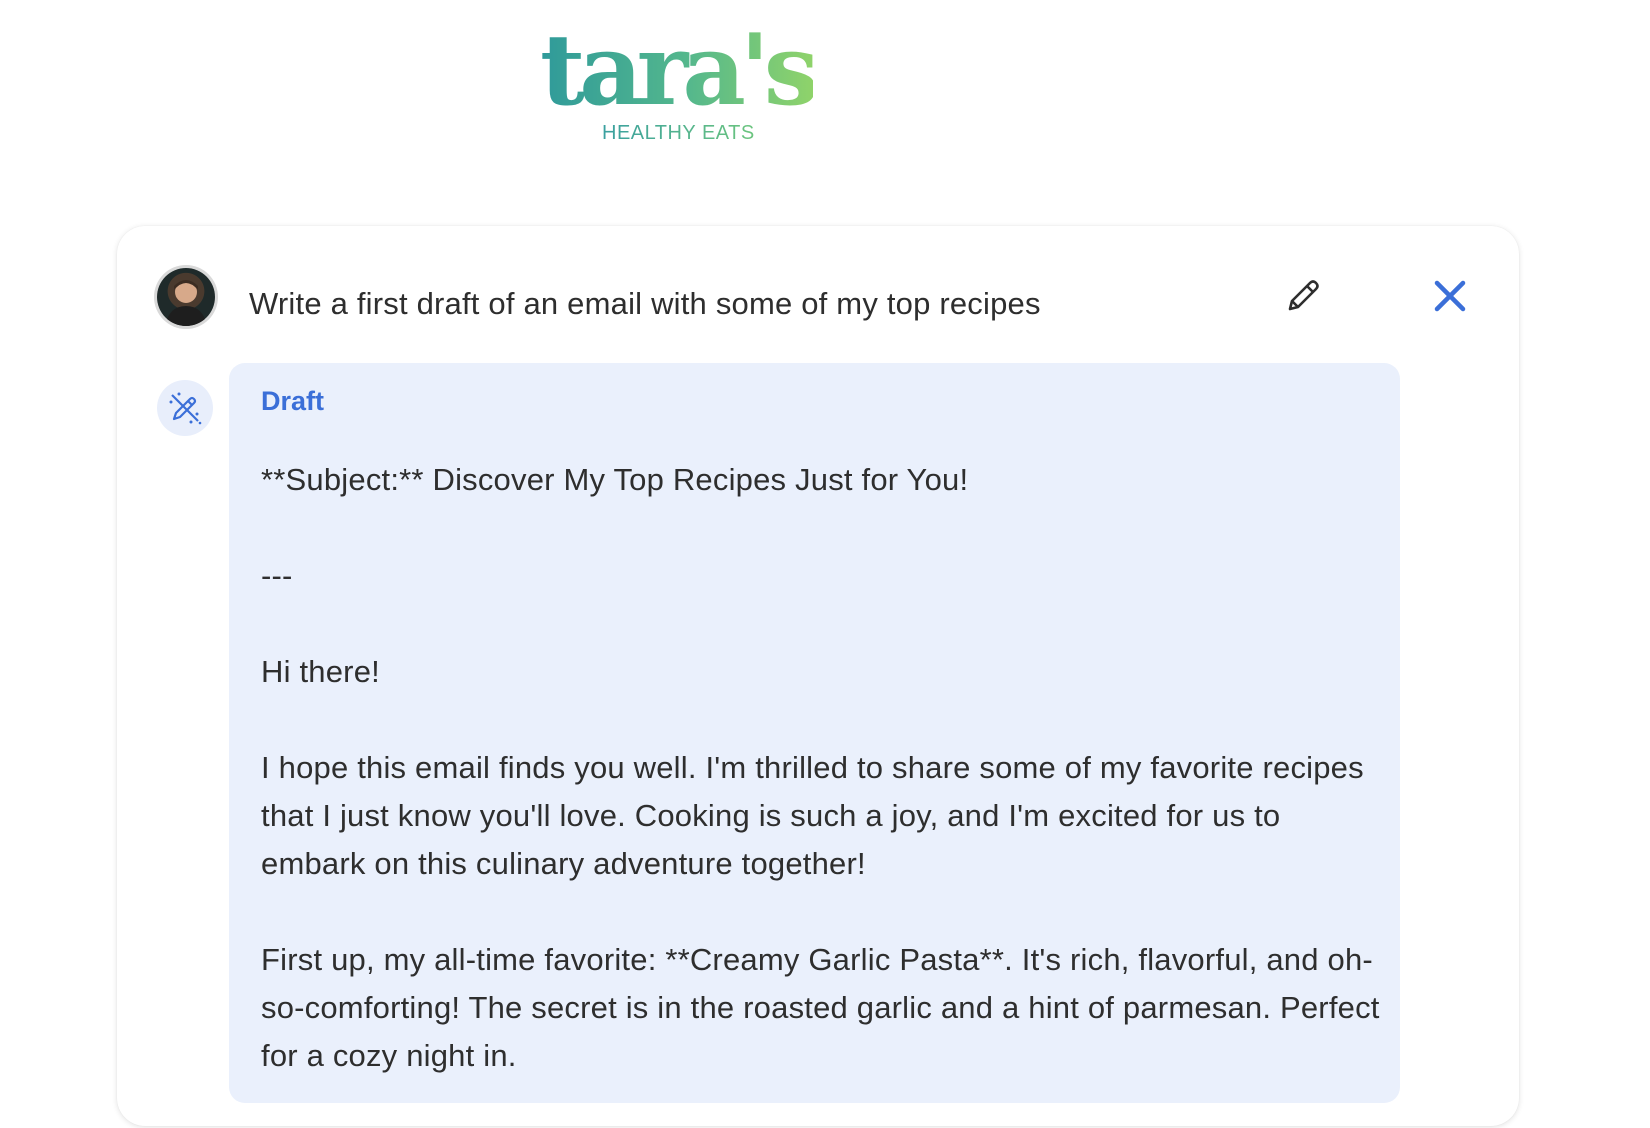 This screenshot has width=1650, height=1128. I want to click on assistant-avatar, so click(185, 408).